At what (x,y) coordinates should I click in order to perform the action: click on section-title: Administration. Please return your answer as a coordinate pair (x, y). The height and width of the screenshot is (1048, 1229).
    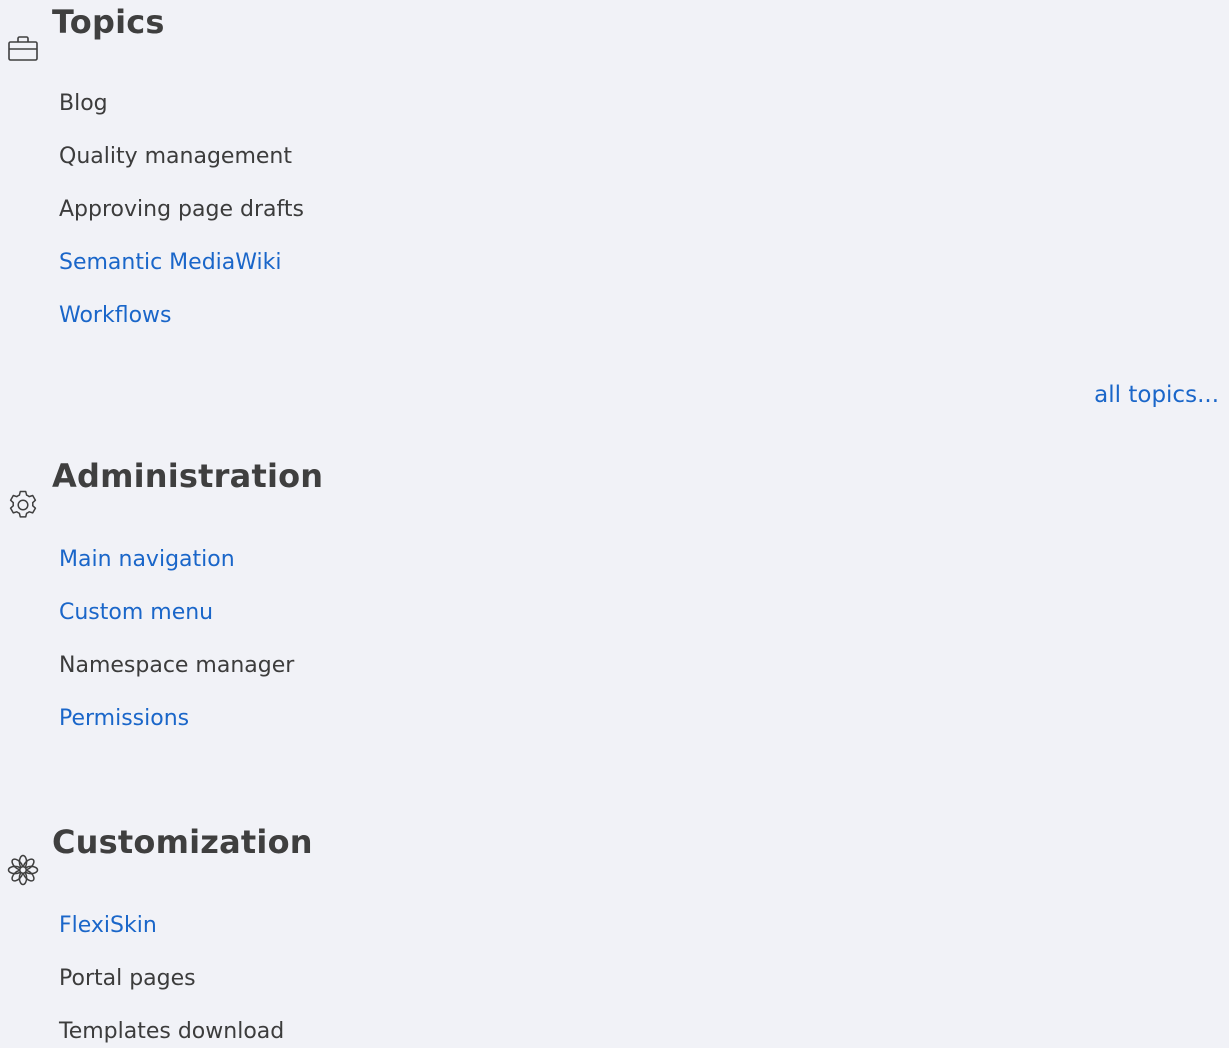
    Looking at the image, I should click on (188, 476).